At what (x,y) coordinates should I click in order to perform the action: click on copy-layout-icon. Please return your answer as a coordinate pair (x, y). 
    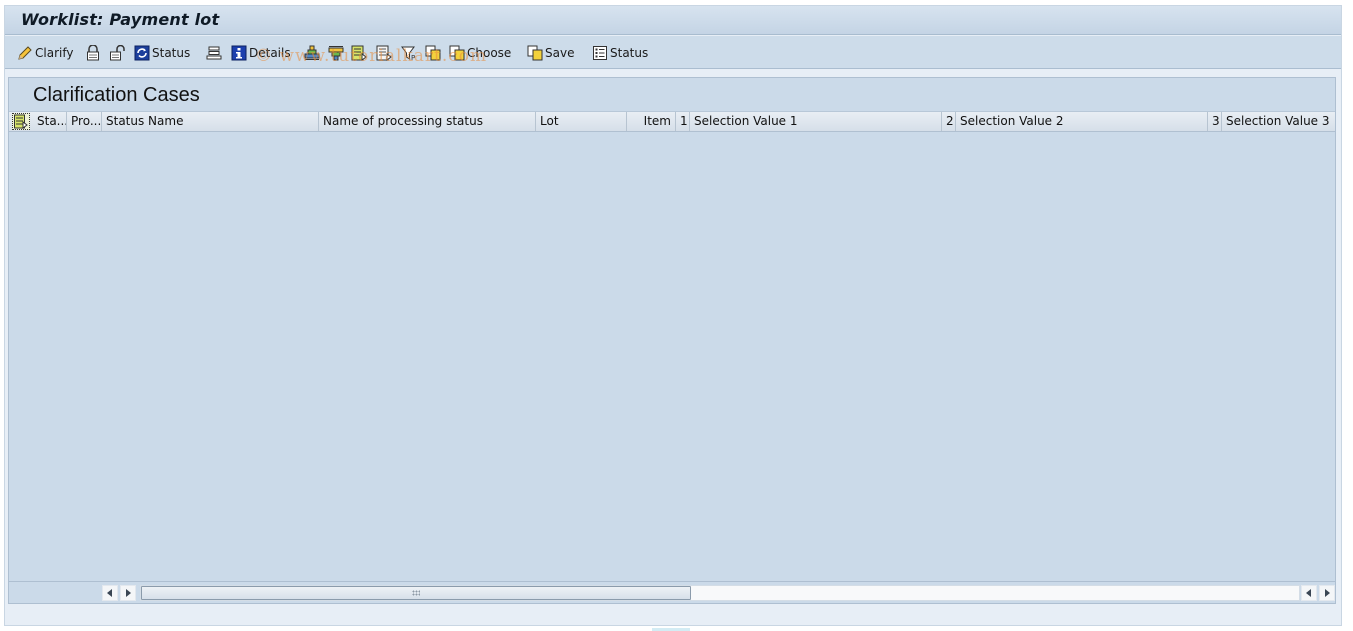
    Looking at the image, I should click on (433, 53).